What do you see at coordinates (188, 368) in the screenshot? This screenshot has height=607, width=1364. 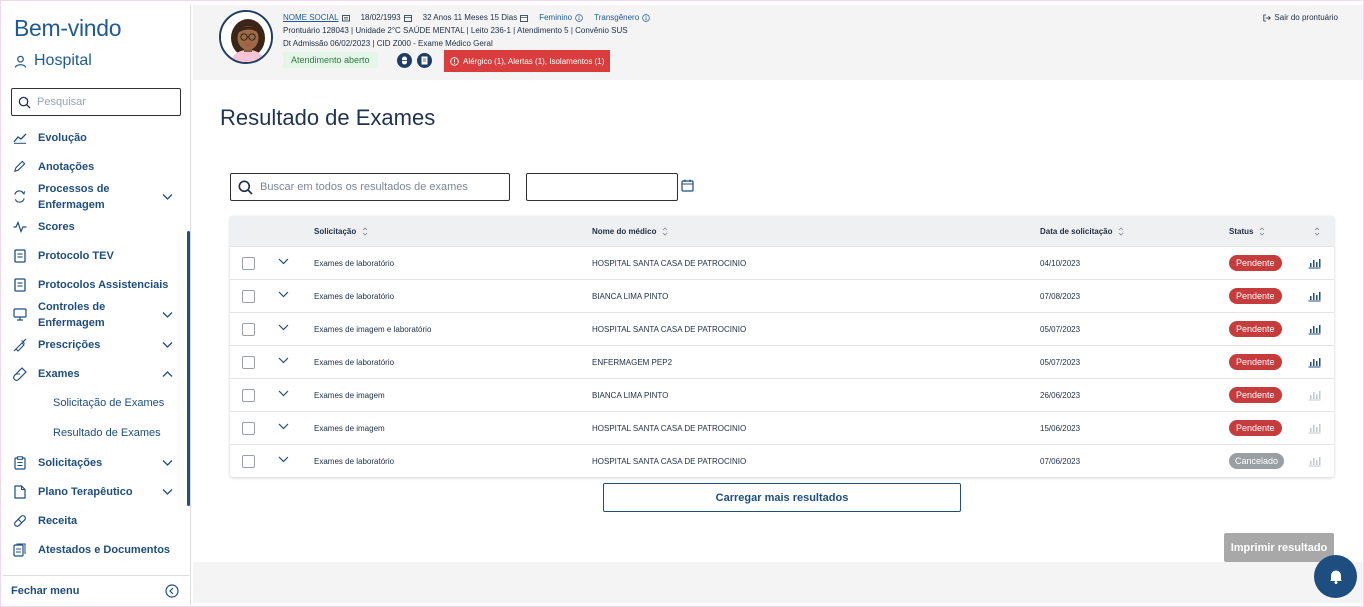 I see `sidebar-scrollbar` at bounding box center [188, 368].